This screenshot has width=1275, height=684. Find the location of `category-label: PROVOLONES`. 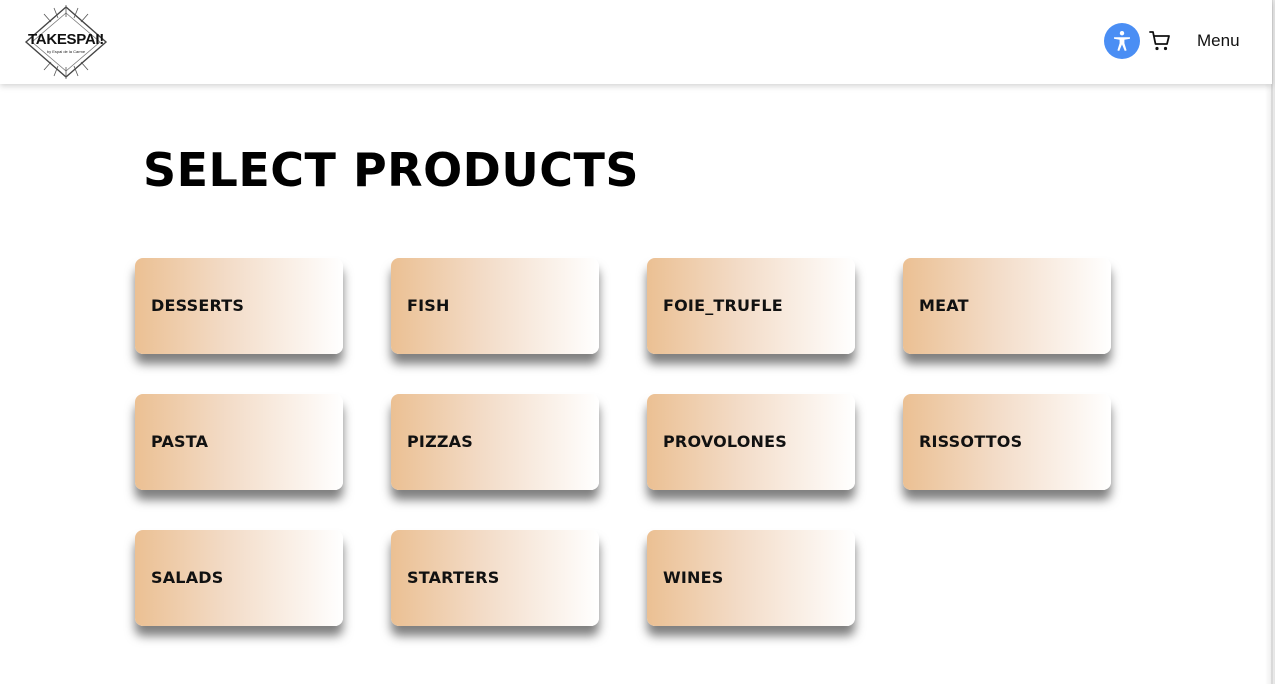

category-label: PROVOLONES is located at coordinates (725, 441).